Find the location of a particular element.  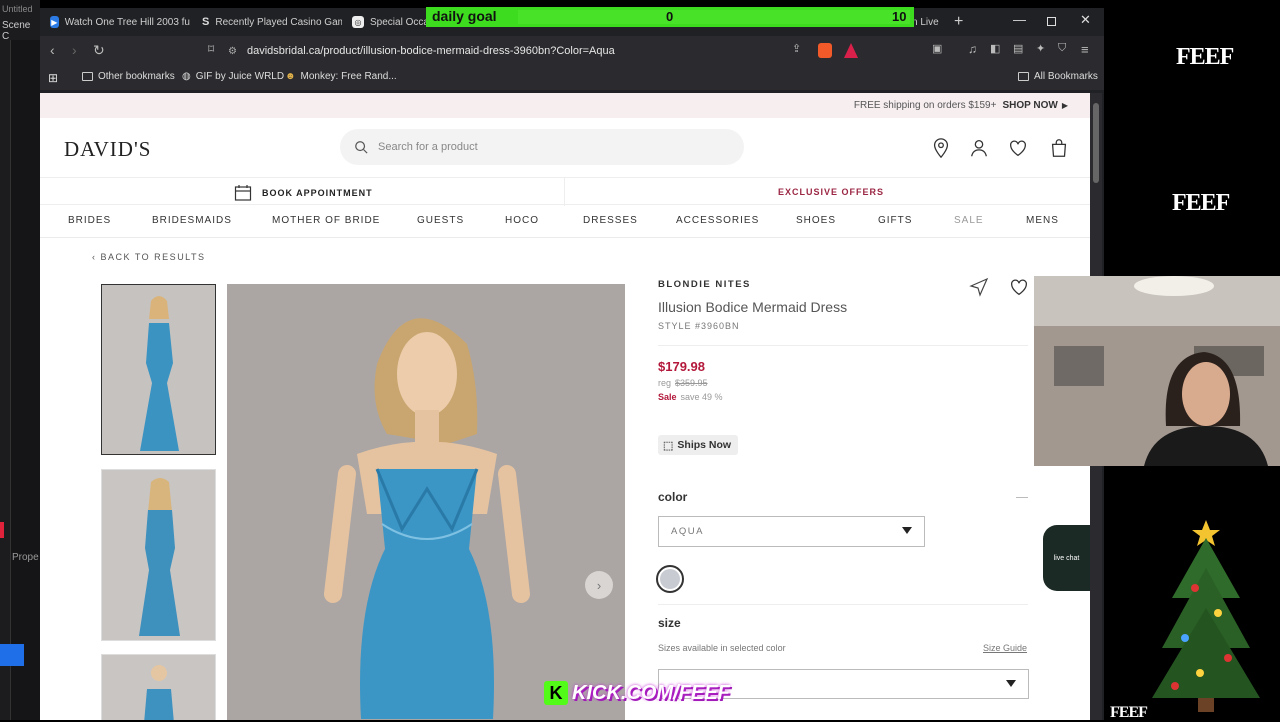

swatch-fill is located at coordinates (670, 579).